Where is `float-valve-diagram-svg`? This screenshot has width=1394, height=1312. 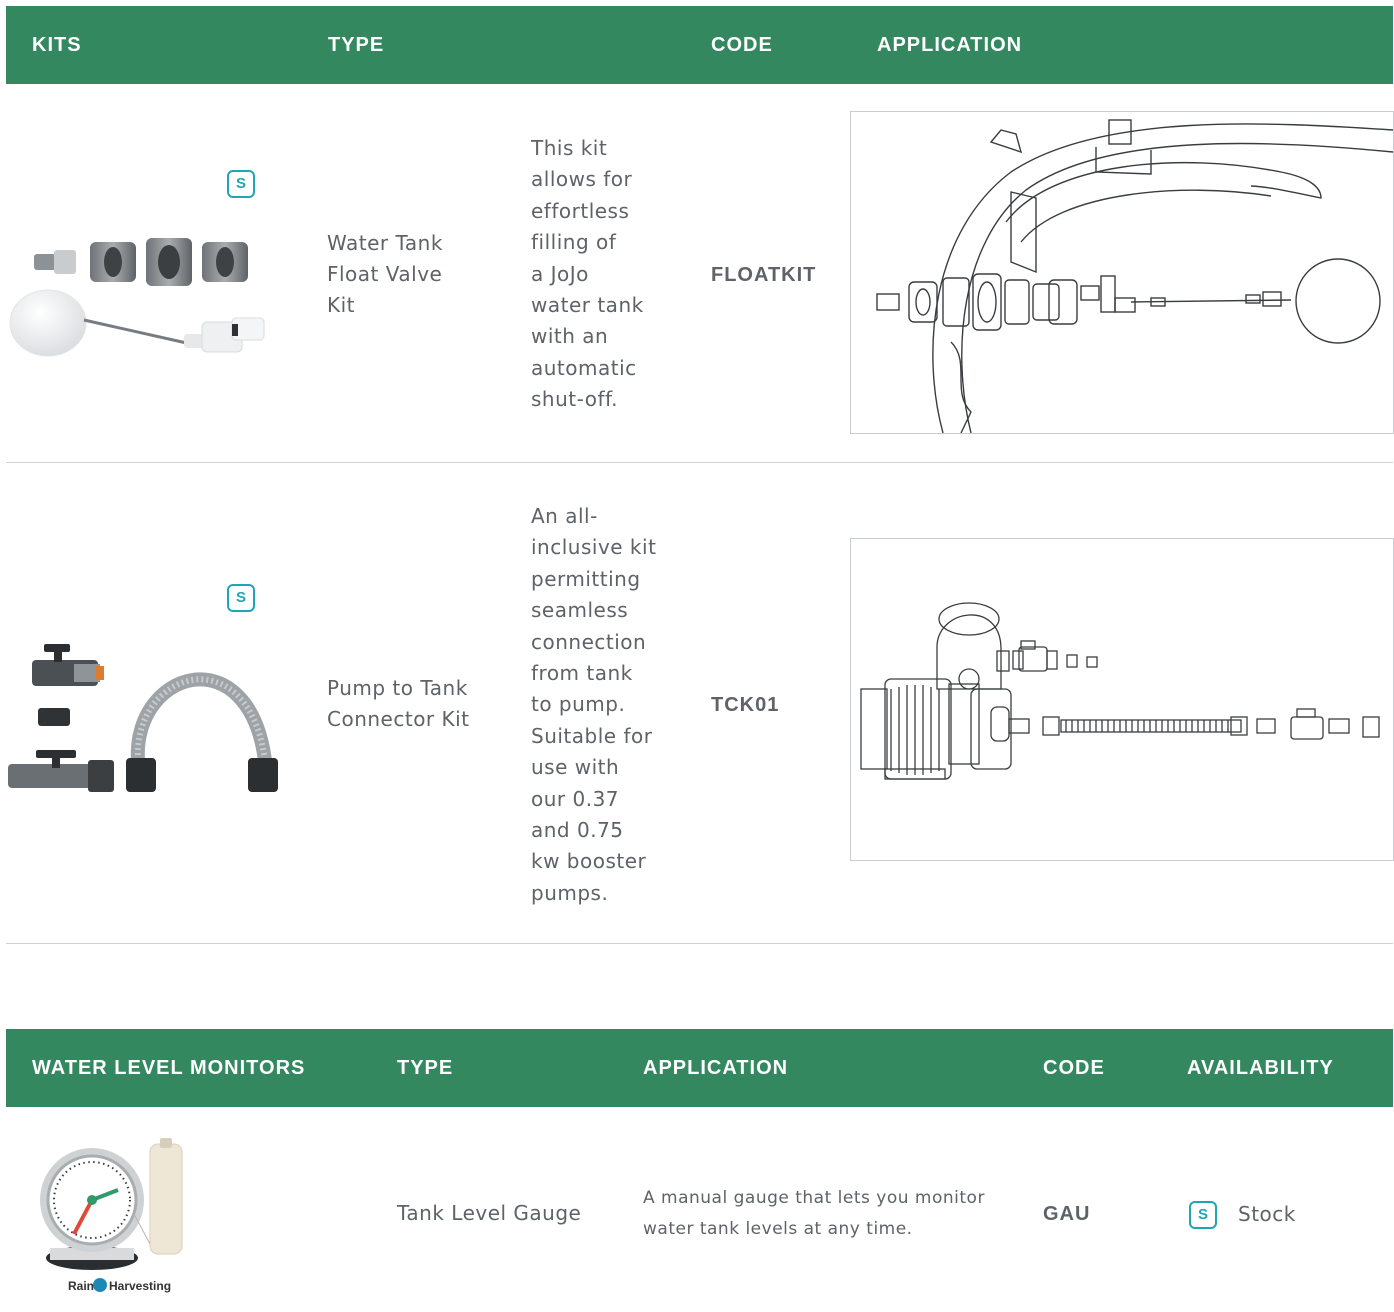
float-valve-diagram-svg is located at coordinates (1135, 276).